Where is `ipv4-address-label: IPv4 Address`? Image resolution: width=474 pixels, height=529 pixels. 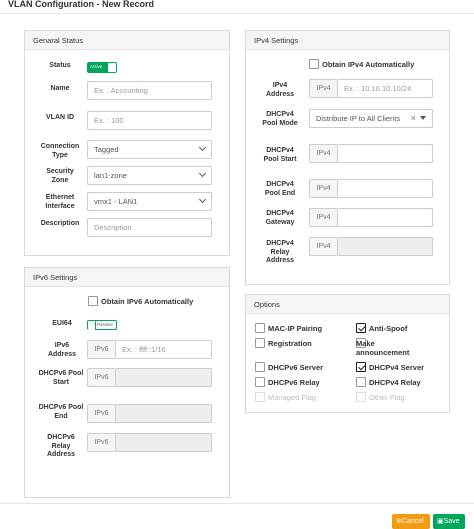 ipv4-address-label: IPv4 Address is located at coordinates (279, 90).